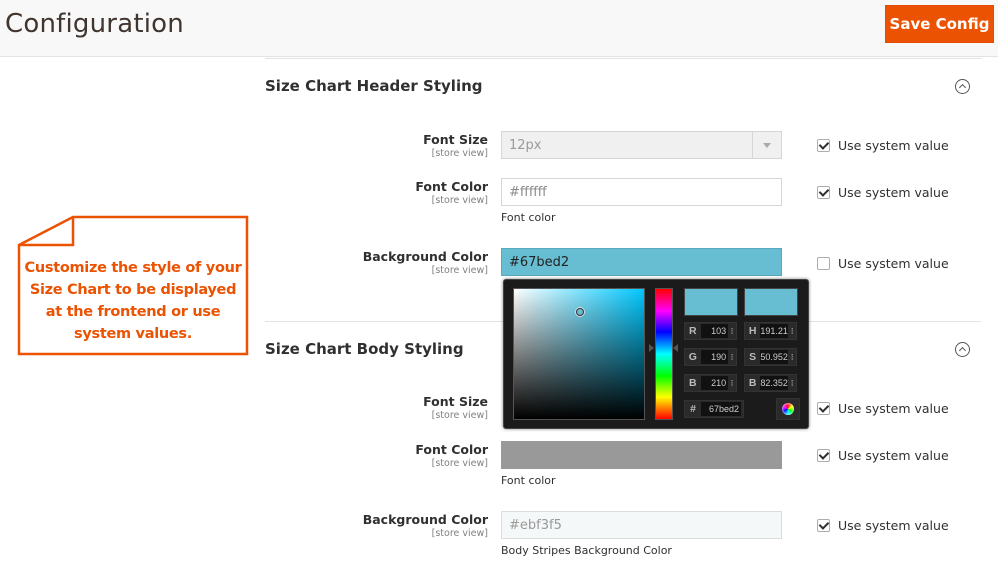 This screenshot has width=998, height=572. Describe the element at coordinates (586, 550) in the screenshot. I see `field-note: Body Stripes Background Color` at that location.